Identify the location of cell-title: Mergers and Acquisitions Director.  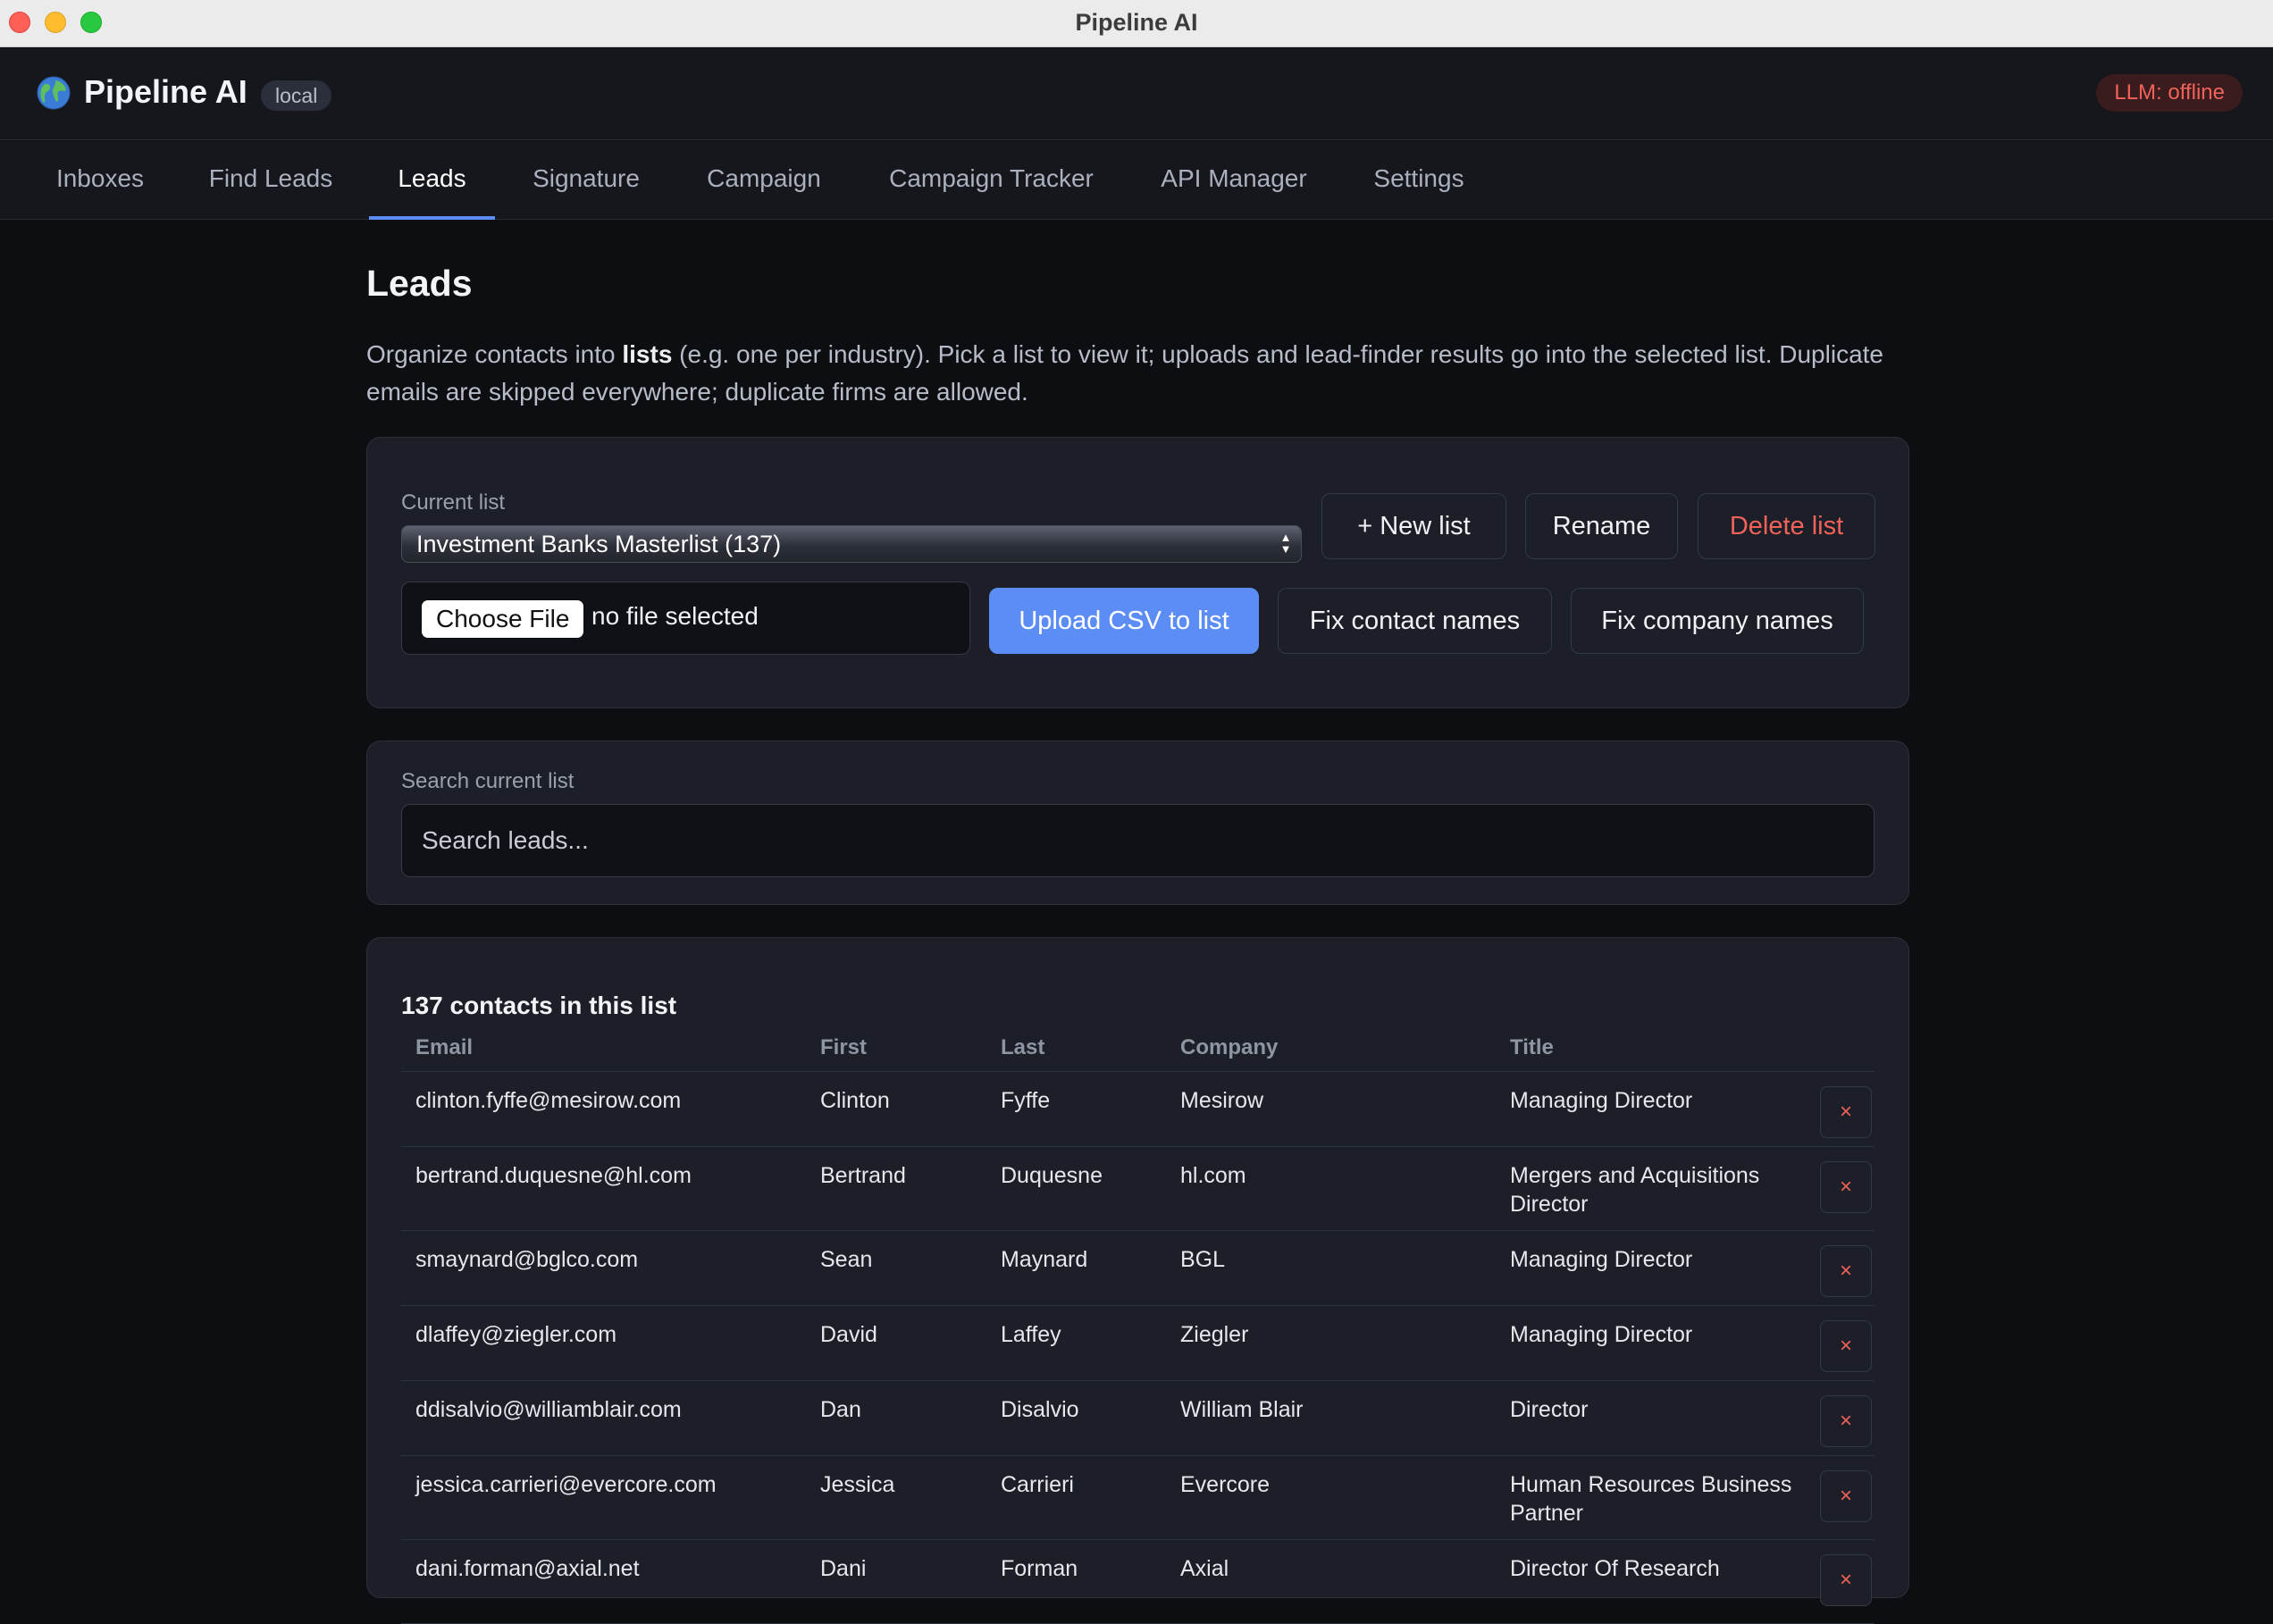
(1635, 1190).